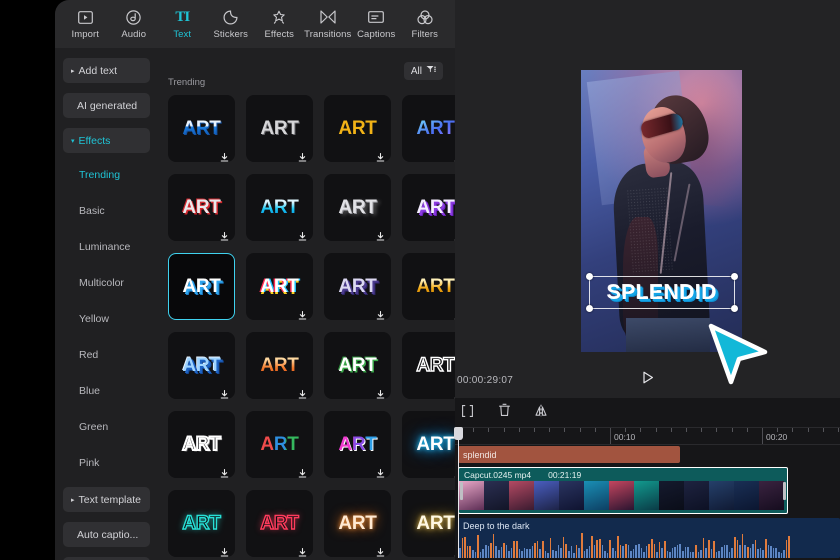  I want to click on audio-clip: Deep to the dark, so click(649, 538).